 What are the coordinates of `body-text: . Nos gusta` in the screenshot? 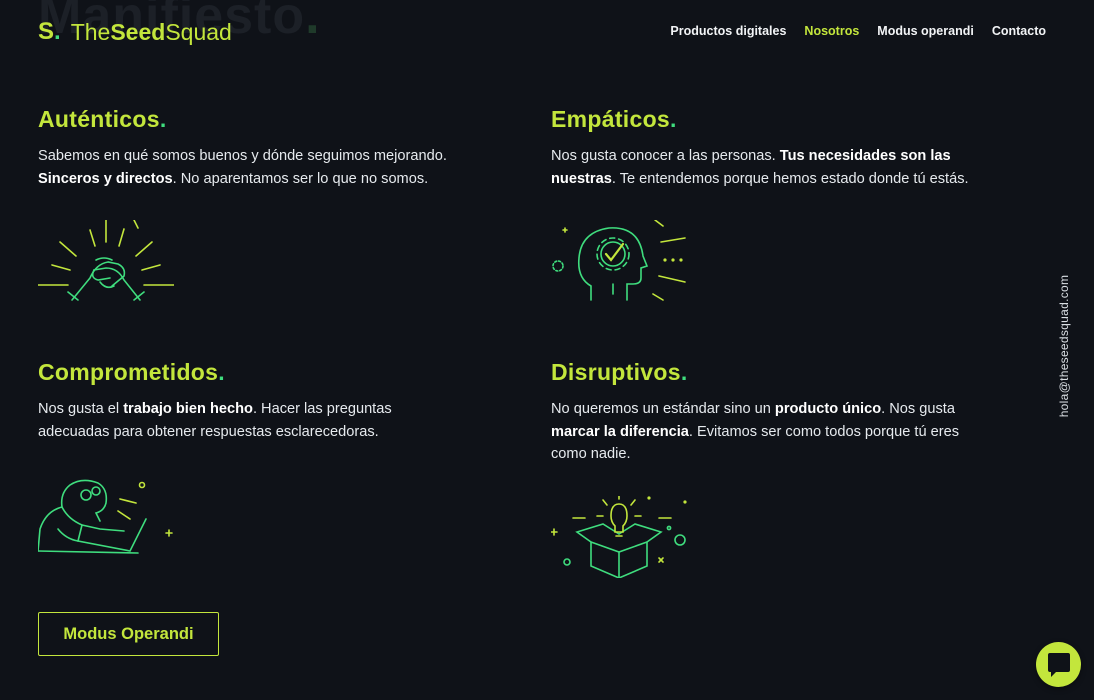 It's located at (918, 409).